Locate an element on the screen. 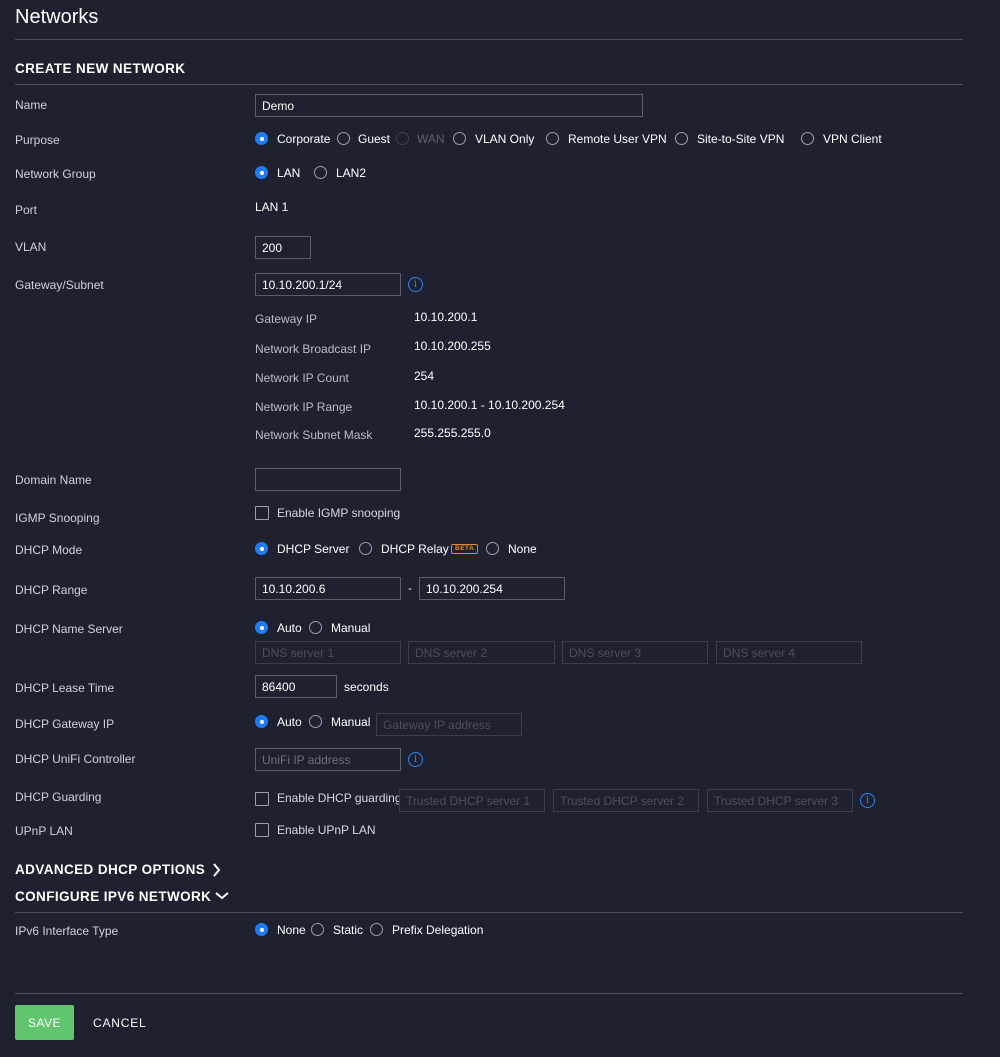 The image size is (1000, 1057). purpose-wan-label: WAN is located at coordinates (431, 139).